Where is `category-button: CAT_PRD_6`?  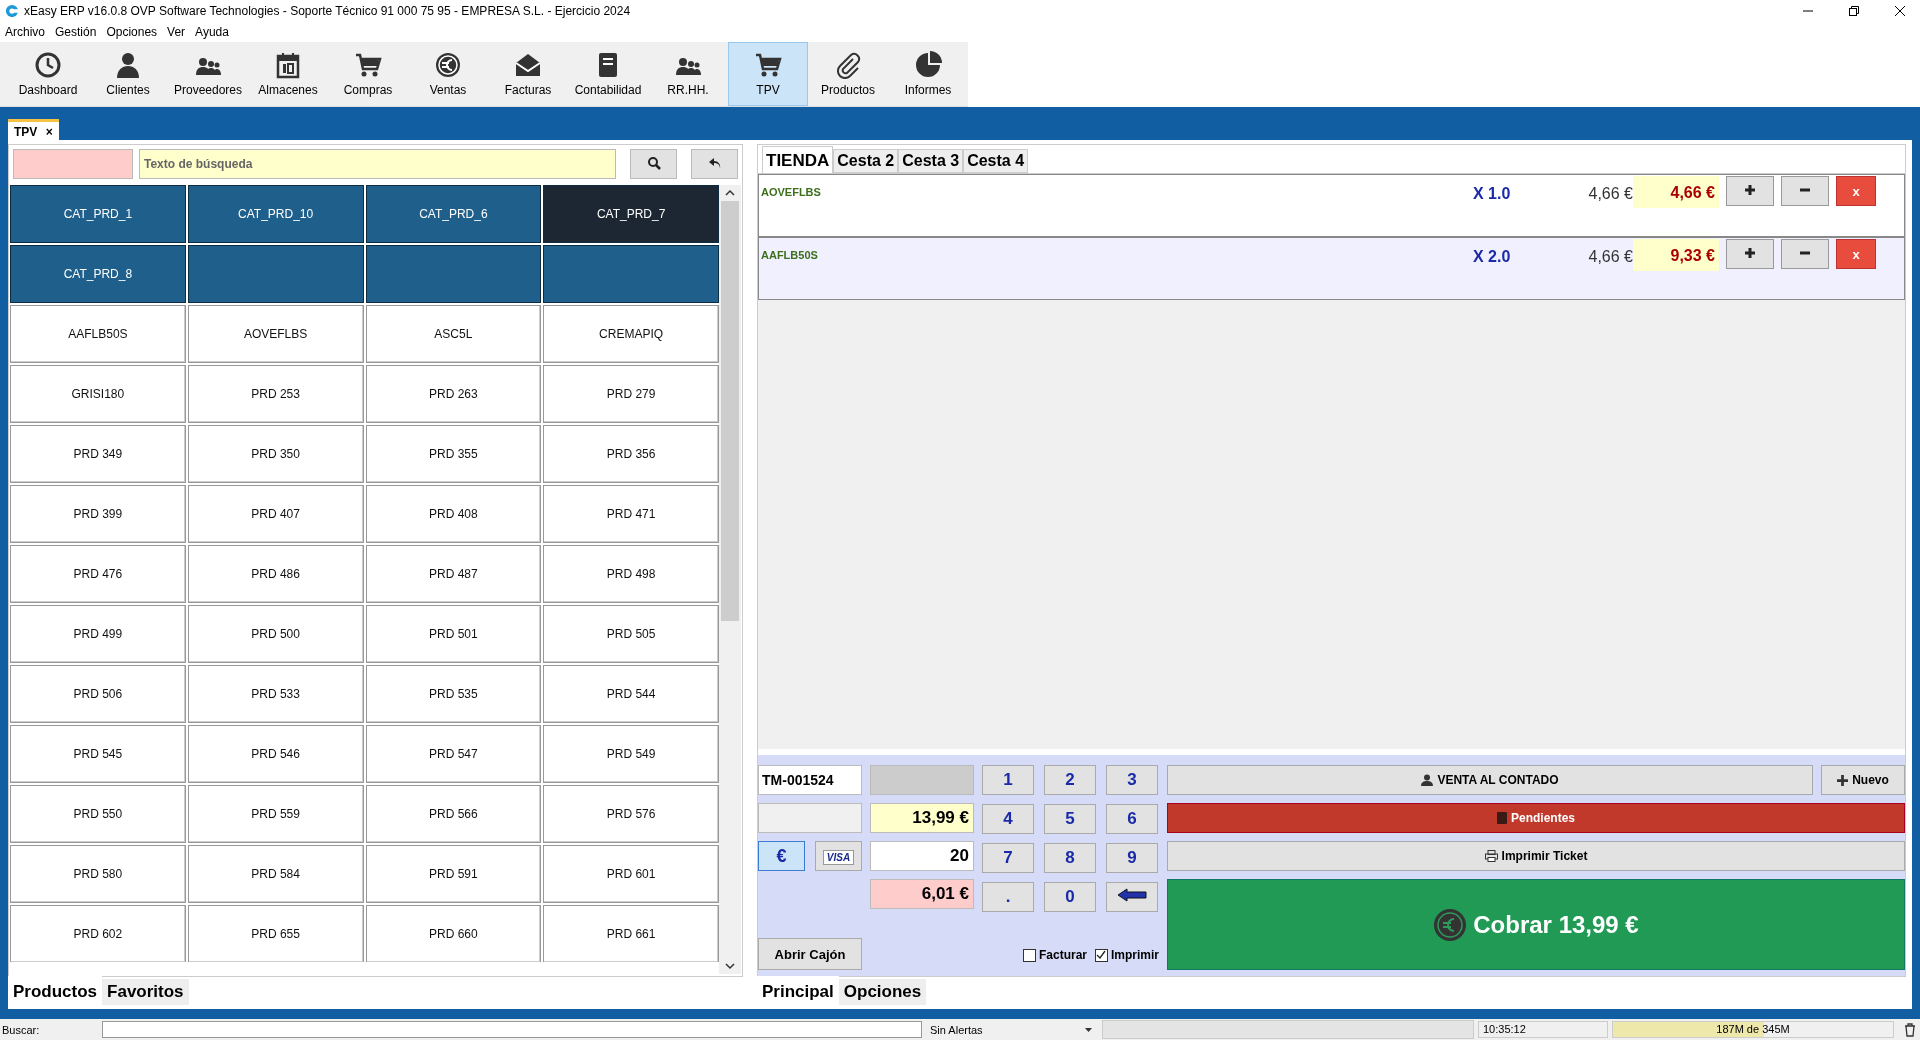
category-button: CAT_PRD_6 is located at coordinates (453, 214).